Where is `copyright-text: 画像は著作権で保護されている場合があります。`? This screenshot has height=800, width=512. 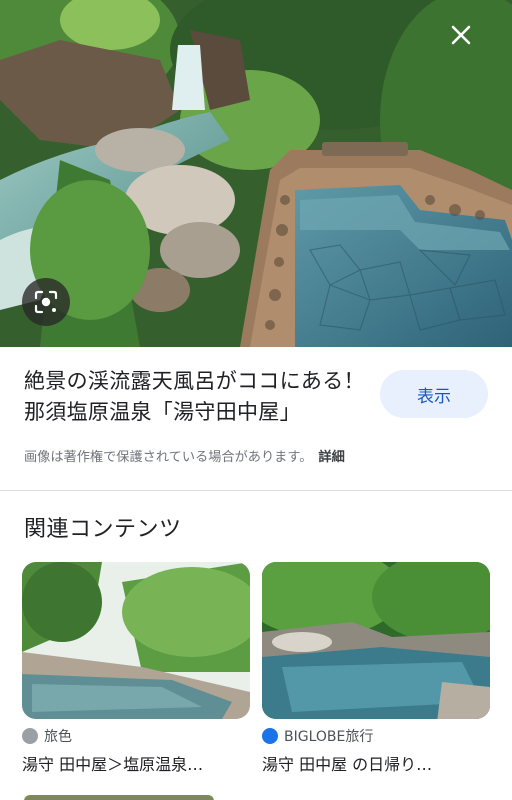
copyright-text: 画像は著作権で保護されている場合があります。 is located at coordinates (168, 457).